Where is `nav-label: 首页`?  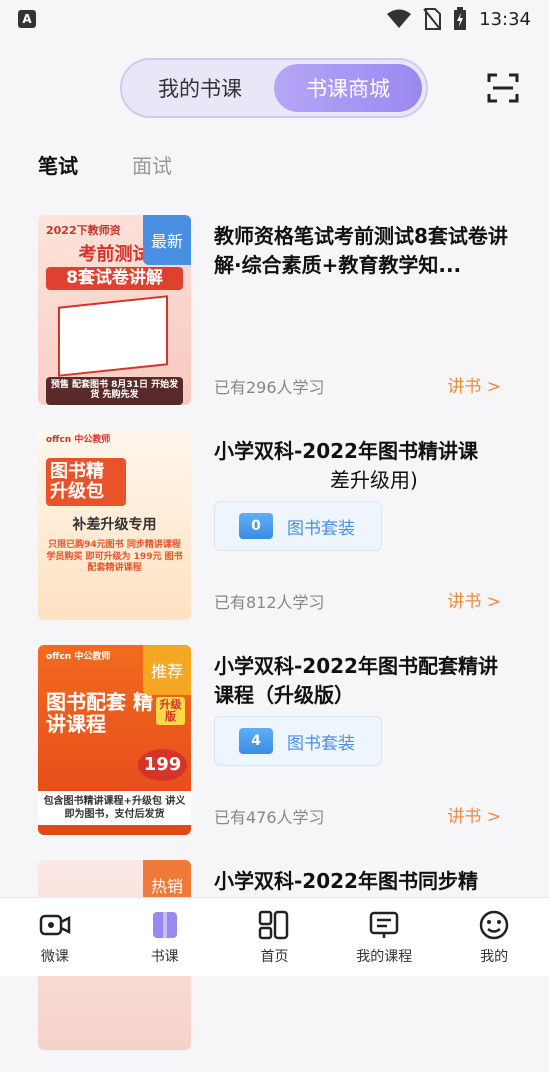
nav-label: 首页 is located at coordinates (274, 957).